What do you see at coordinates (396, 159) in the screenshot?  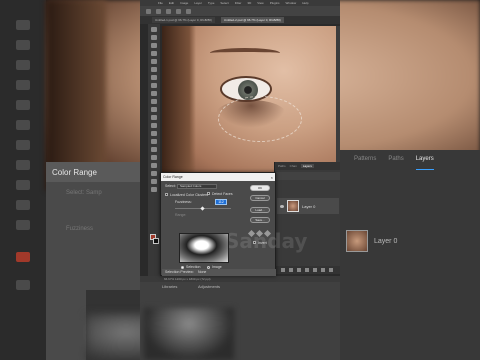 I see `bg-tab-paths: Paths` at bounding box center [396, 159].